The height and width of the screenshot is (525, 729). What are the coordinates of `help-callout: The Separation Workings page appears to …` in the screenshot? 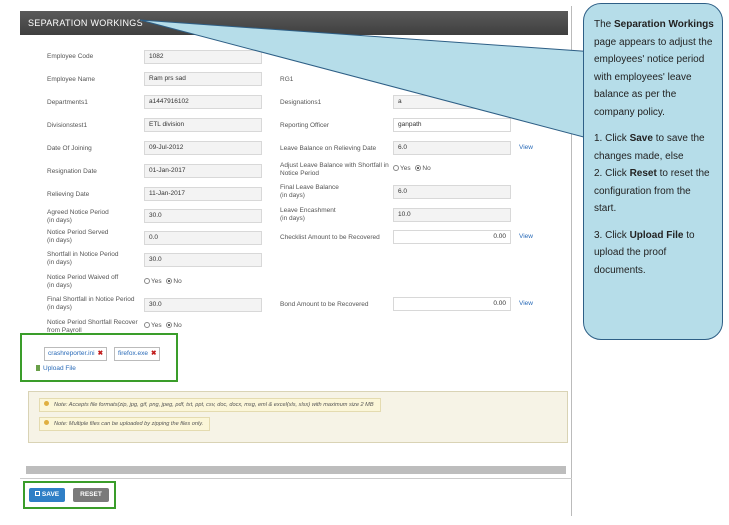 It's located at (653, 171).